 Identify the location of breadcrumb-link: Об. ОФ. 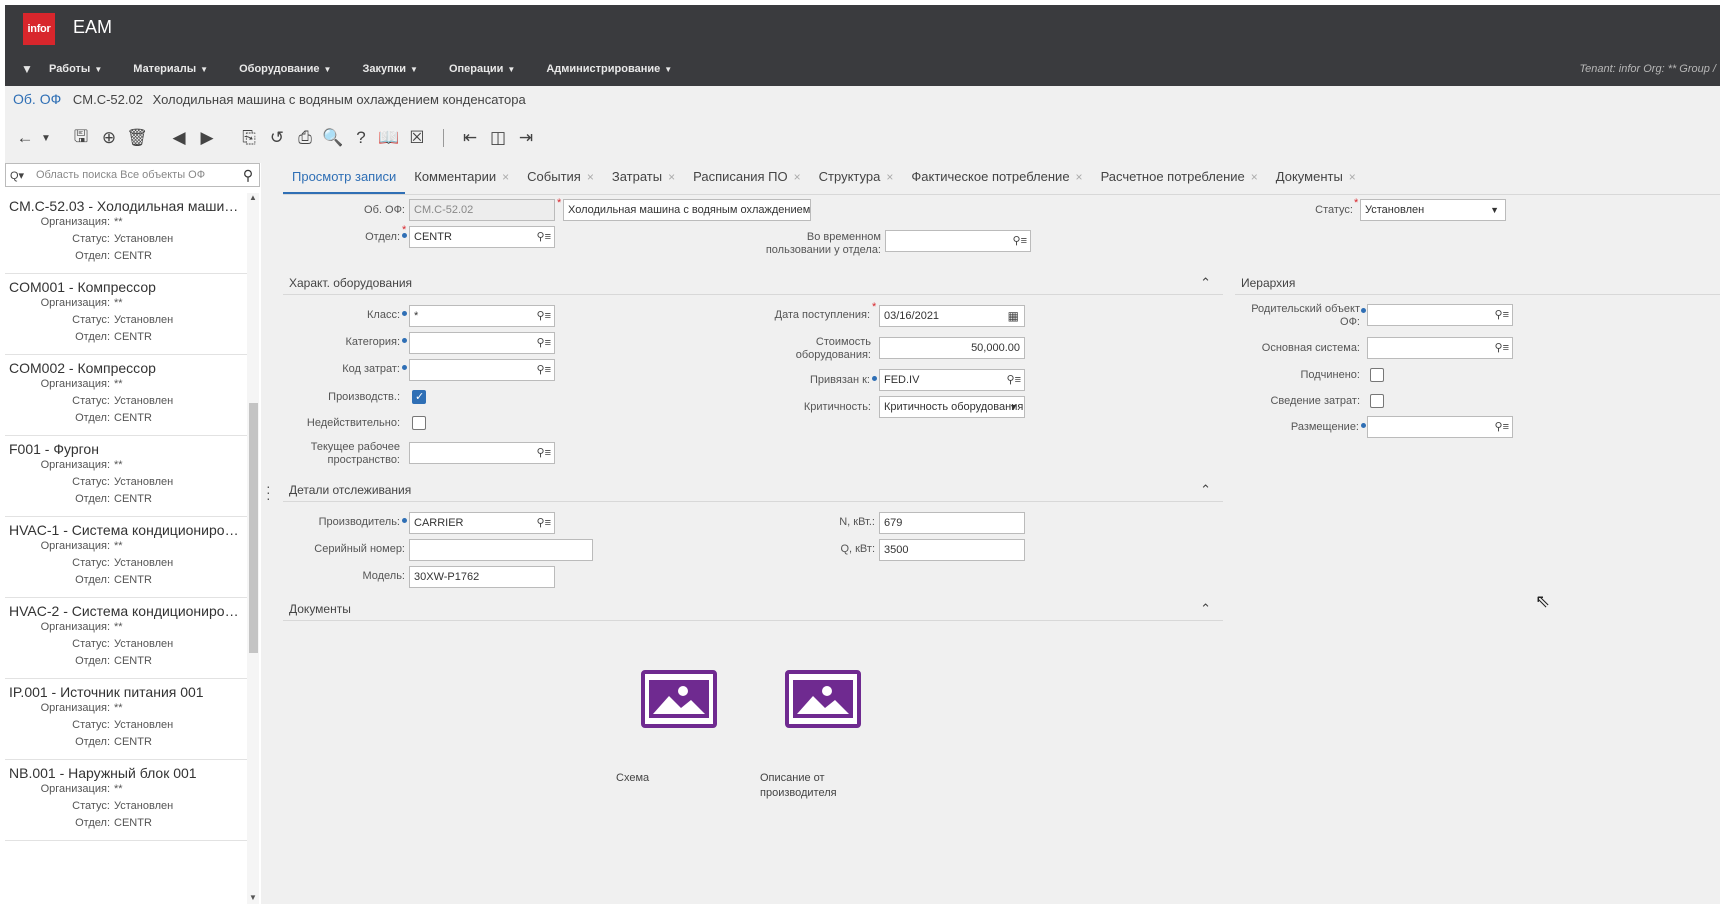
(37, 99).